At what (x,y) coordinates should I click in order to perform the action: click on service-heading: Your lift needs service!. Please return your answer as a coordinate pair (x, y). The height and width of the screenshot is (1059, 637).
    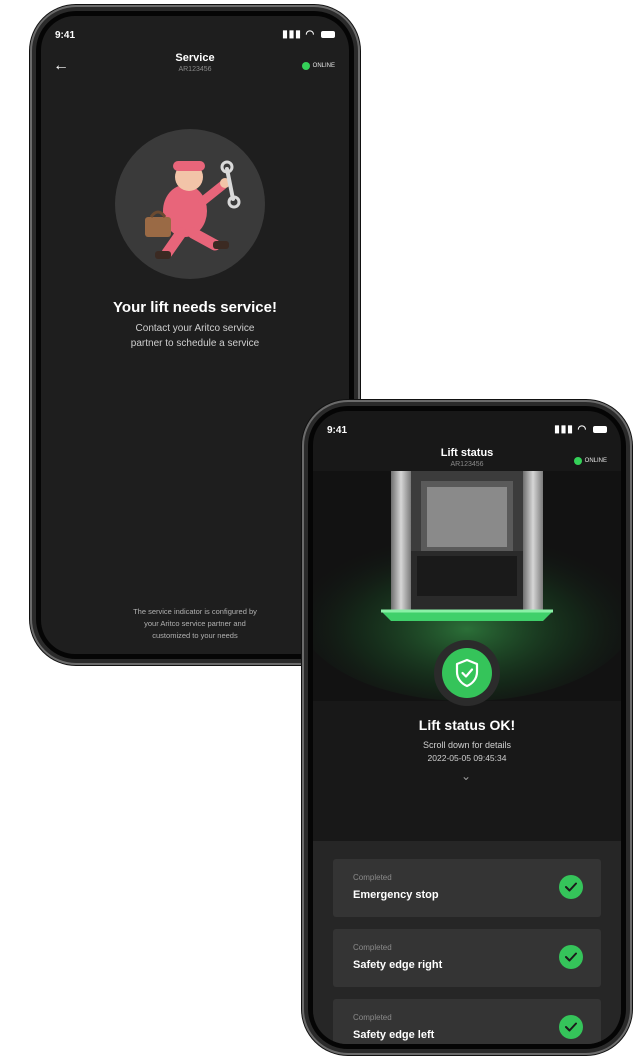
    Looking at the image, I should click on (195, 307).